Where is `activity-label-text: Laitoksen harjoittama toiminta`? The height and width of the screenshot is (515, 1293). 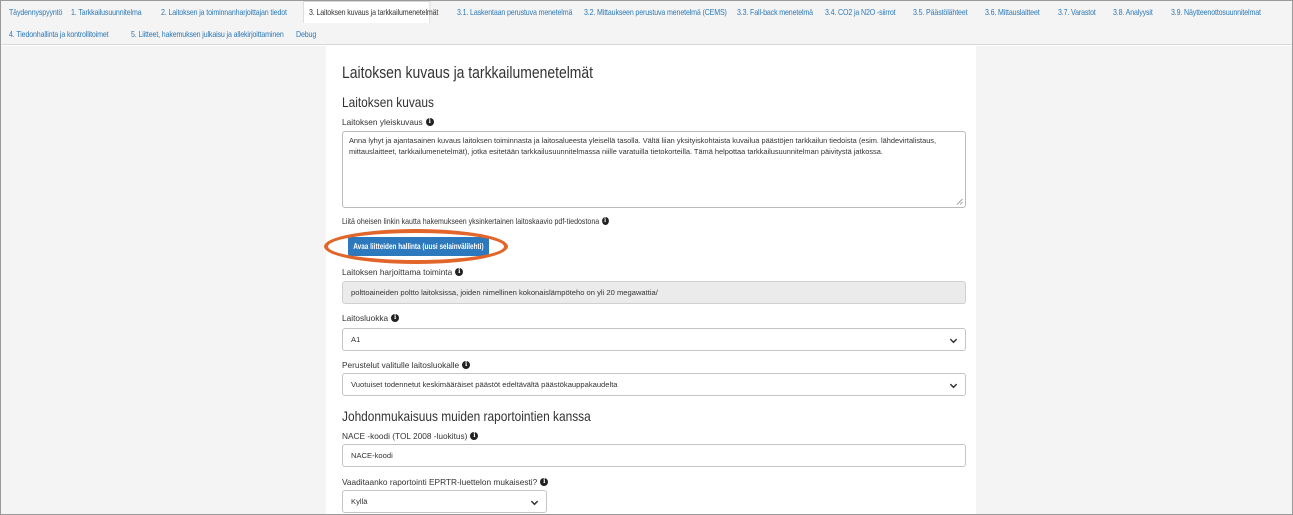 activity-label-text: Laitoksen harjoittama toiminta is located at coordinates (397, 272).